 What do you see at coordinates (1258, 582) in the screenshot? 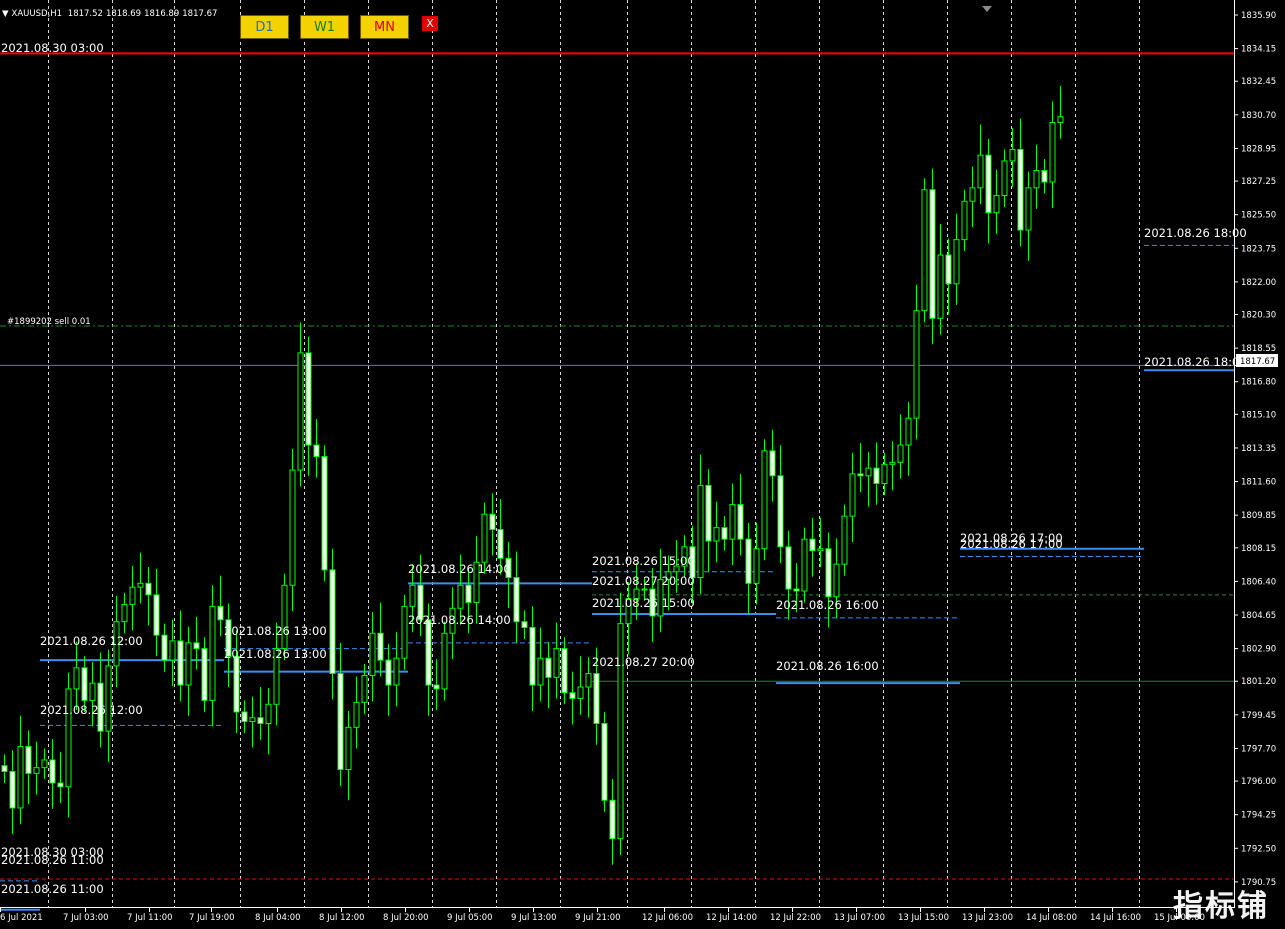
I see `price-label: 1806.40` at bounding box center [1258, 582].